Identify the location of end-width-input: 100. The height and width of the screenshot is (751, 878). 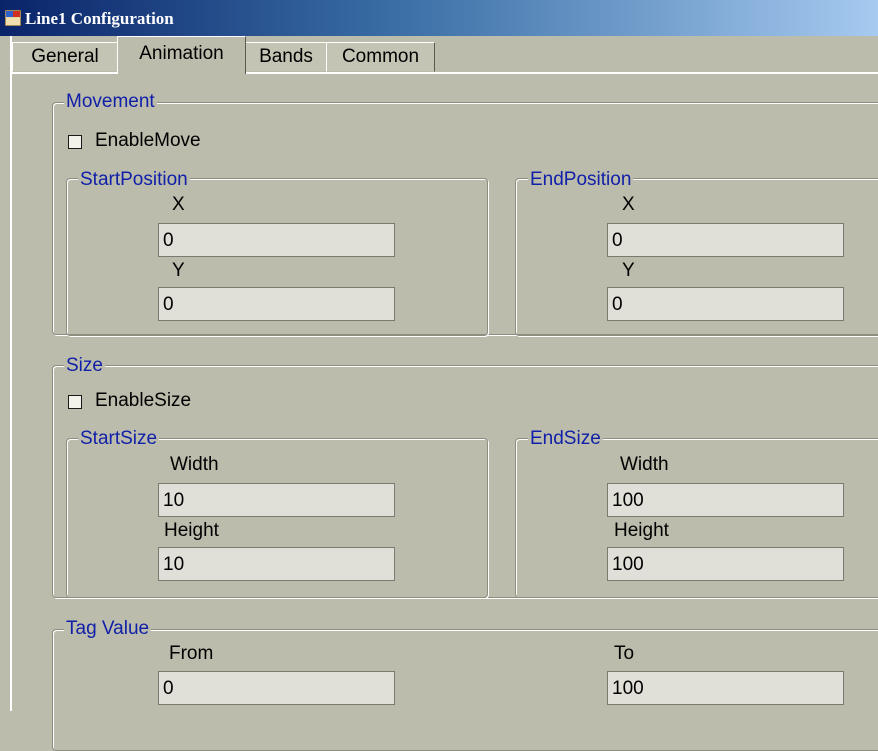
(725, 500).